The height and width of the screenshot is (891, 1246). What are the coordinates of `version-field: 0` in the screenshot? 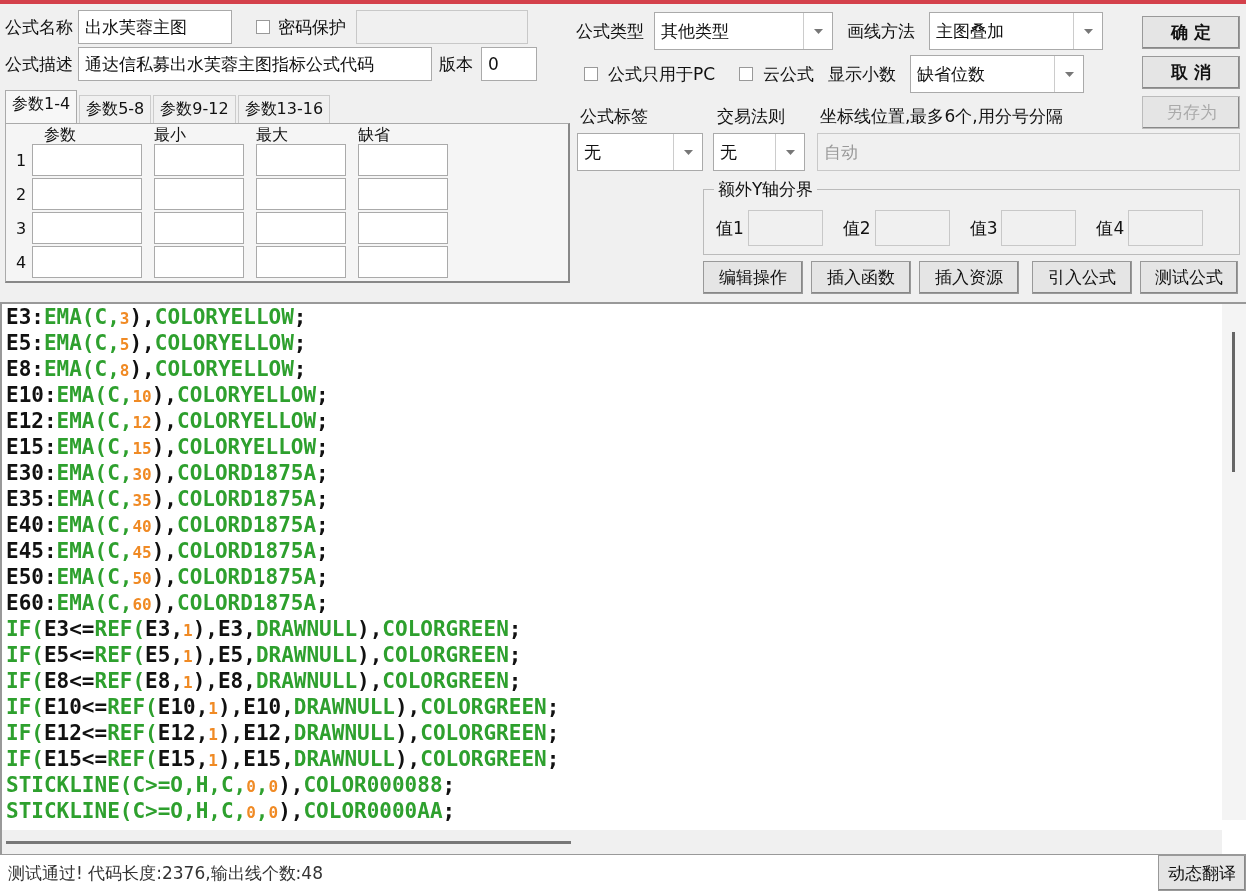 It's located at (509, 64).